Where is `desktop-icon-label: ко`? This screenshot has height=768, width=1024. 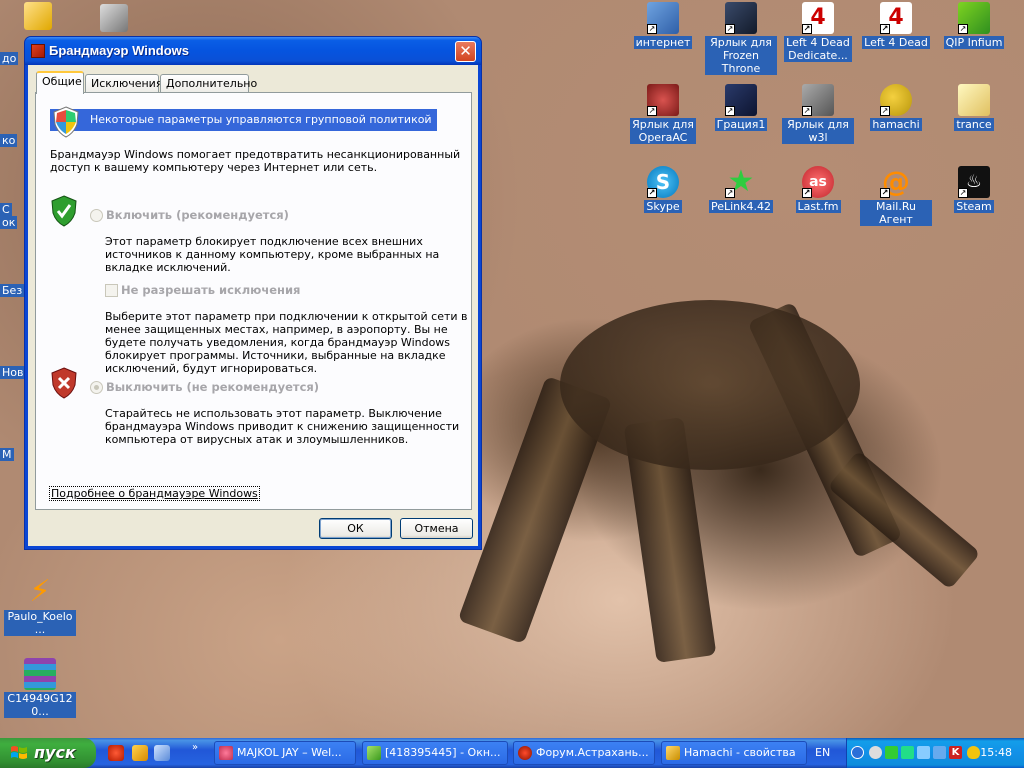
desktop-icon-label: ко is located at coordinates (9, 140).